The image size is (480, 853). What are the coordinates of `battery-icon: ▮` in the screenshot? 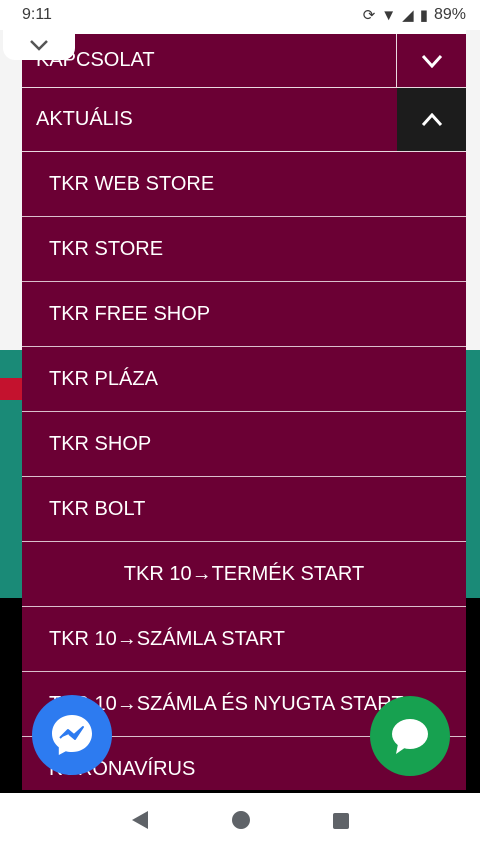 It's located at (423, 15).